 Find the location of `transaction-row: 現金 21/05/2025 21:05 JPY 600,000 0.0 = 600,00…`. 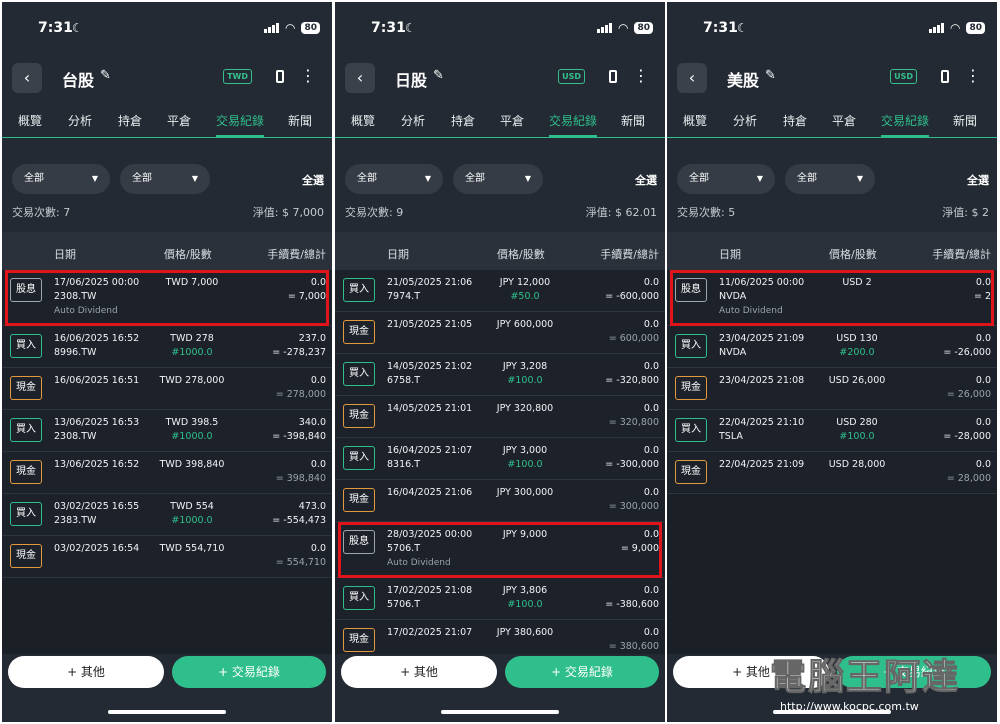

transaction-row: 現金 21/05/2025 21:05 JPY 600,000 0.0 = 600,00… is located at coordinates (500, 333).